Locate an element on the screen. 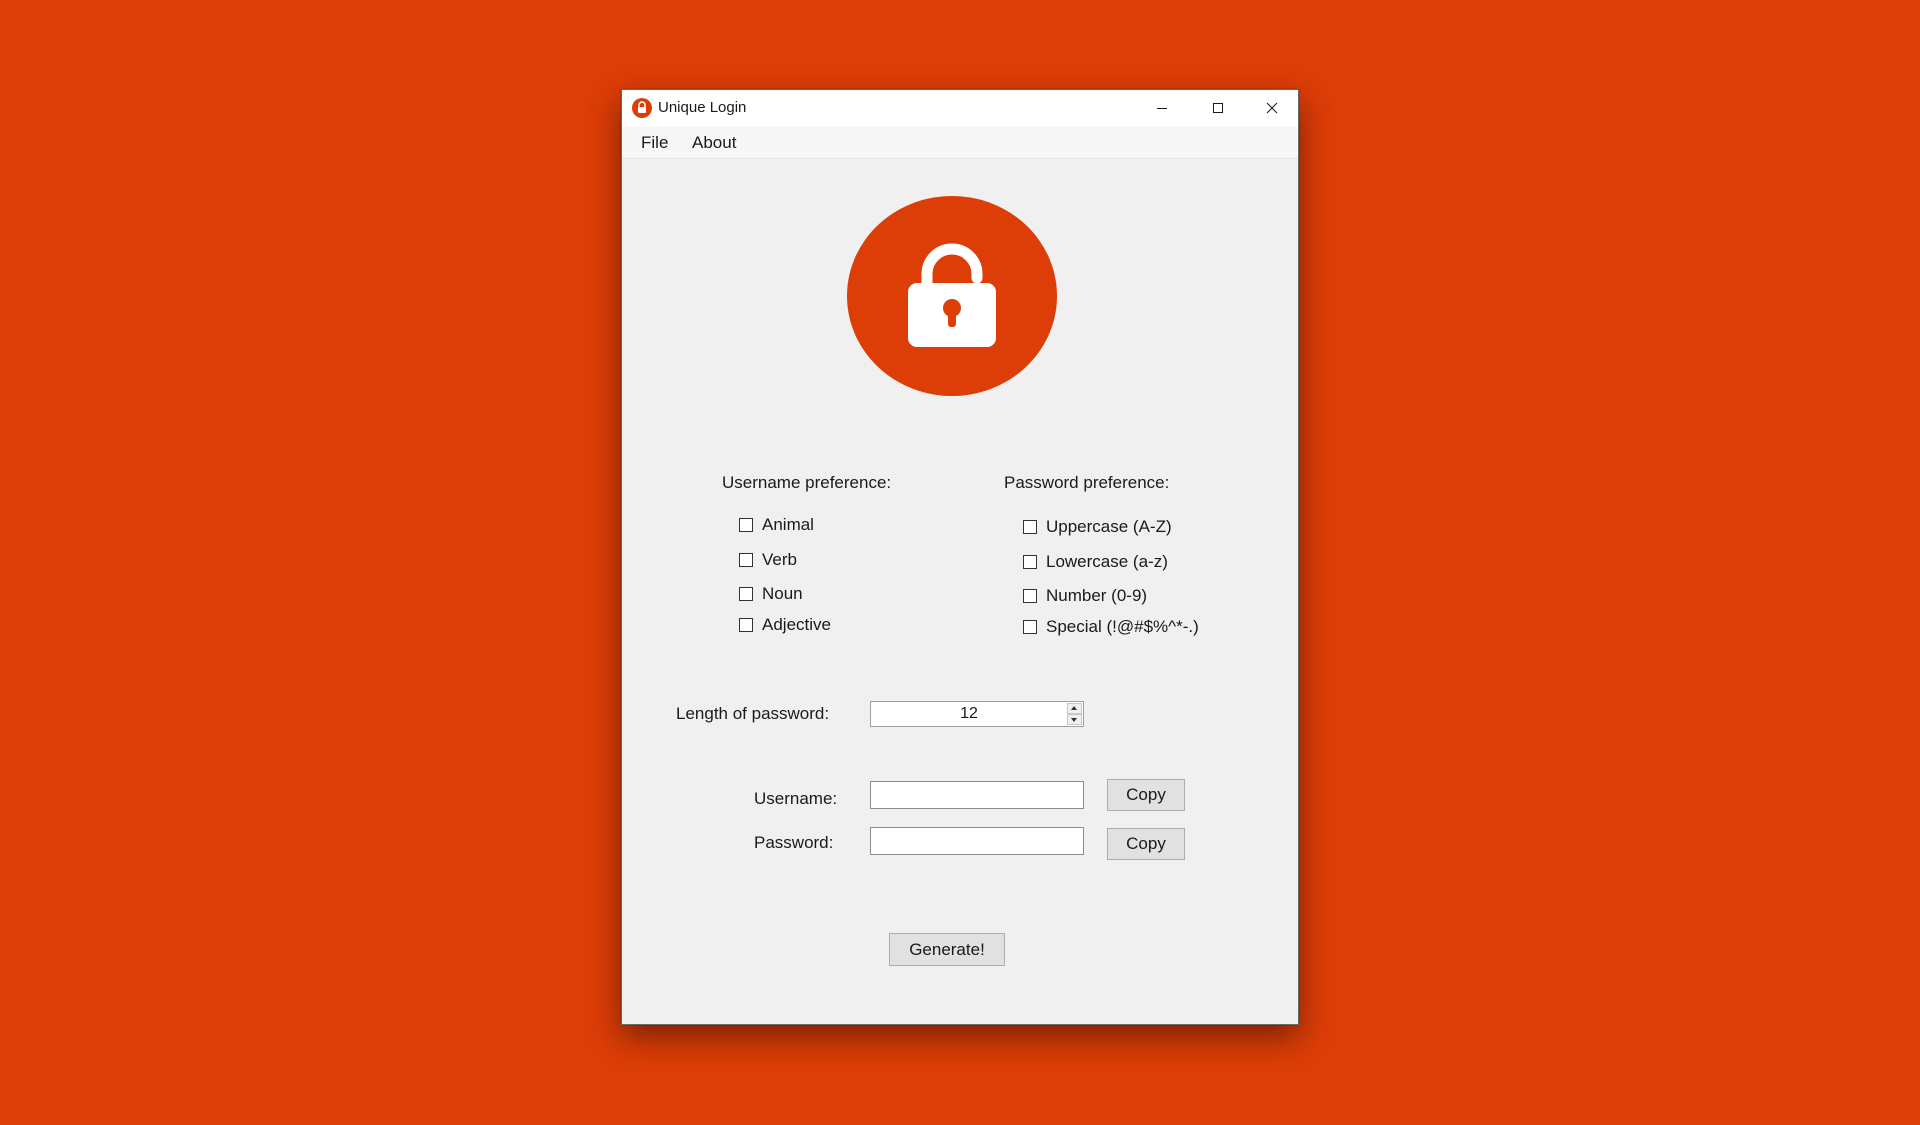 The width and height of the screenshot is (1920, 1125). checkbox-special: Special (!@#$%^*-.) is located at coordinates (1111, 627).